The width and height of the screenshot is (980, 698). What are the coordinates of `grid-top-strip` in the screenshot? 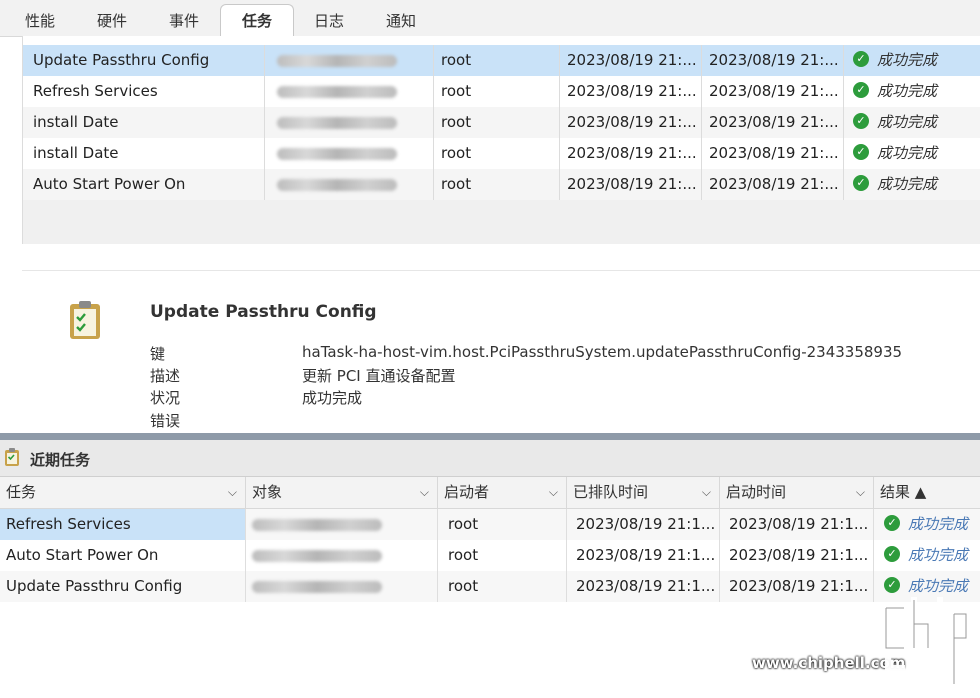 It's located at (501, 40).